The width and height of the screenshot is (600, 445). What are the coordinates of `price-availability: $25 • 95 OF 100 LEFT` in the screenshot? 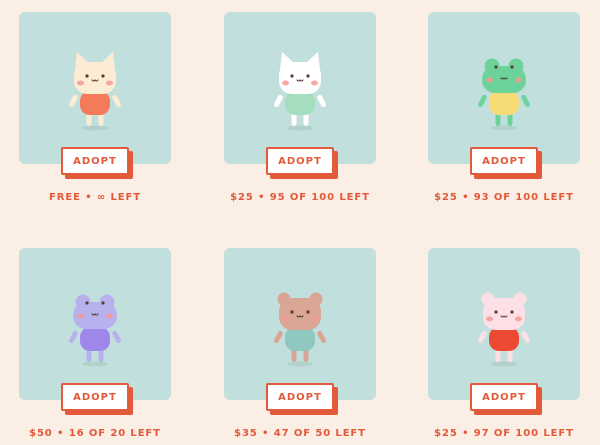 It's located at (300, 197).